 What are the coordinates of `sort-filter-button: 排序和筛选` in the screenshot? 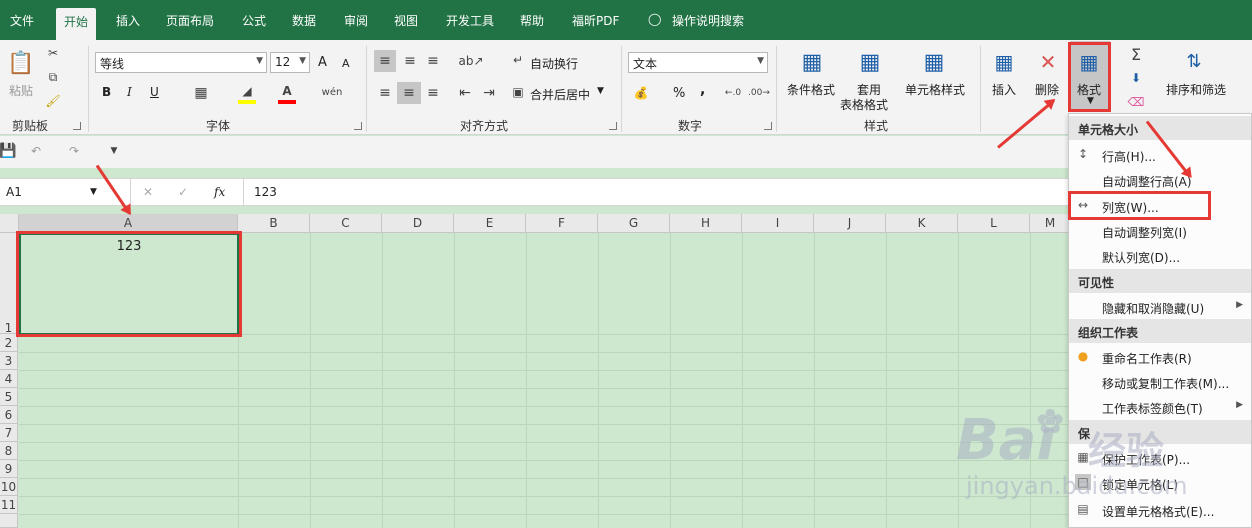 It's located at (1196, 89).